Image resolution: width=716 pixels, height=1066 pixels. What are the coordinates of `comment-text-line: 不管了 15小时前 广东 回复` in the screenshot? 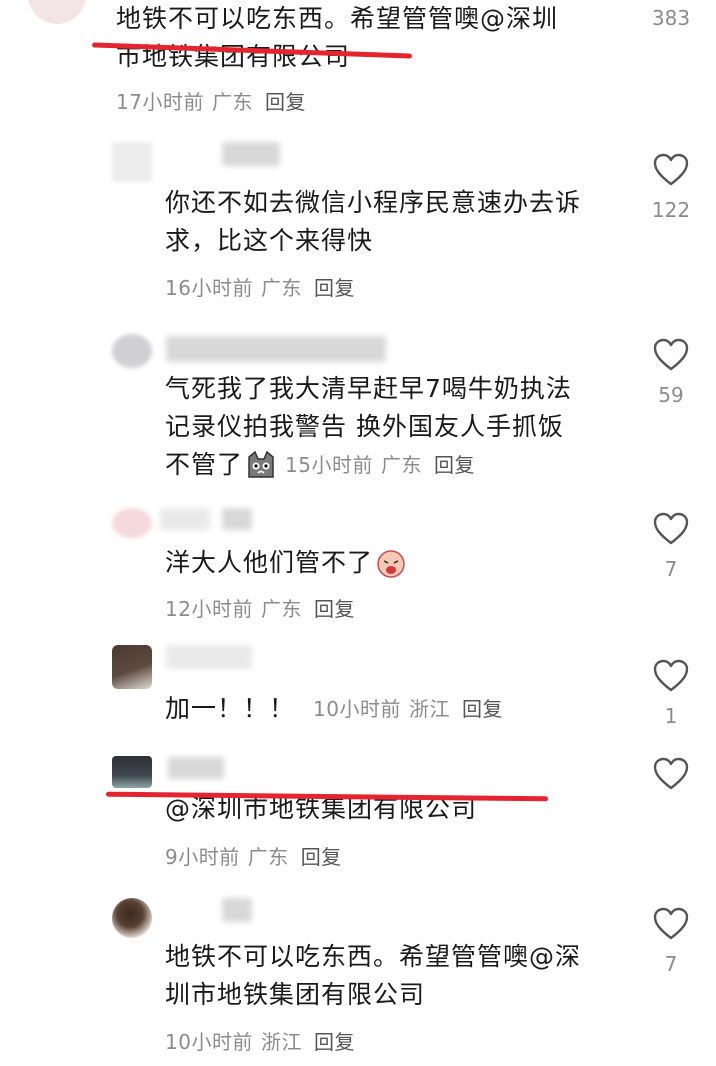 It's located at (400, 465).